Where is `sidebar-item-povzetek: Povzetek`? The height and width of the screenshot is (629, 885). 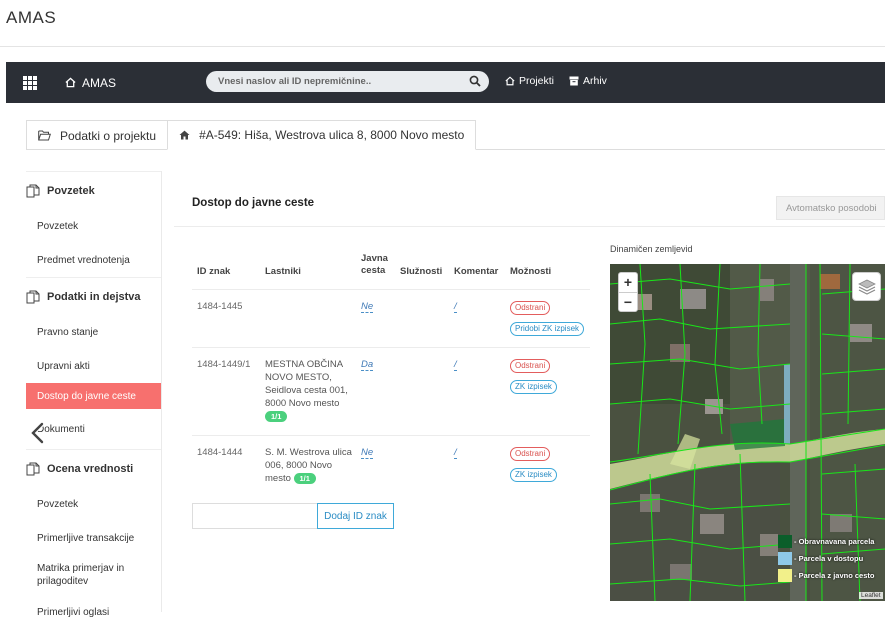 sidebar-item-povzetek: Povzetek is located at coordinates (93, 226).